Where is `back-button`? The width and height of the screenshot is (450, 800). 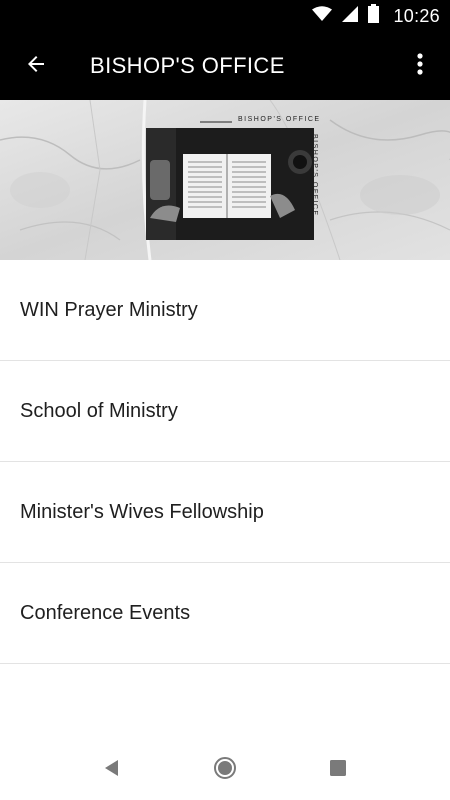 back-button is located at coordinates (36, 66).